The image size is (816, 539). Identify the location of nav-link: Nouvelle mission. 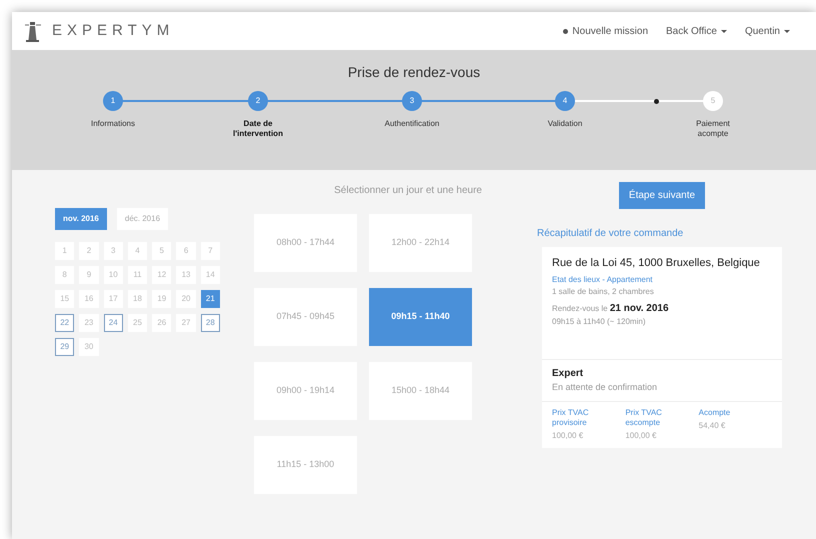
(605, 31).